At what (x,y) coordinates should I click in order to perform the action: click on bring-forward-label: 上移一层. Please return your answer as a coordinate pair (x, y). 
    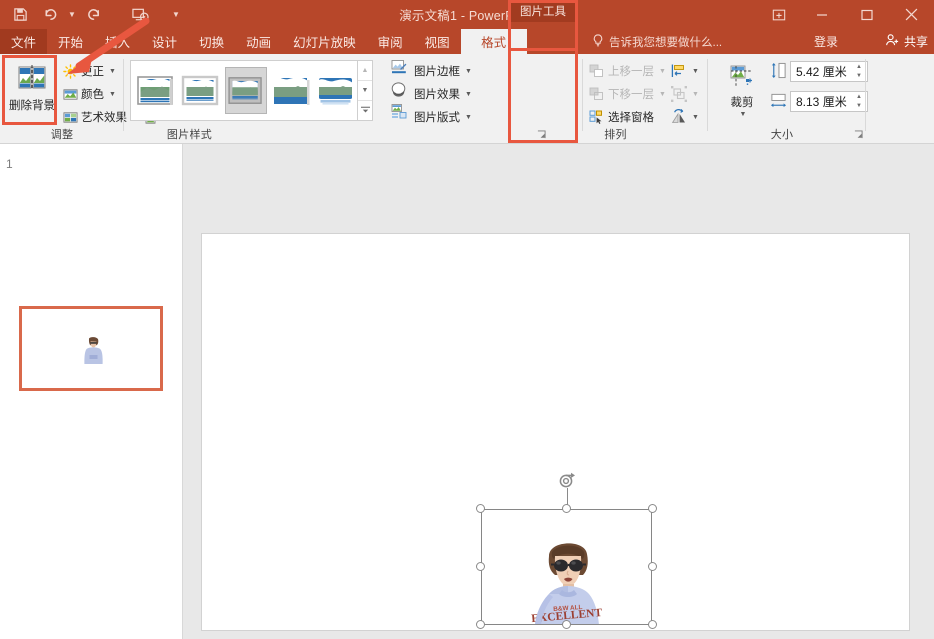
    Looking at the image, I should click on (631, 72).